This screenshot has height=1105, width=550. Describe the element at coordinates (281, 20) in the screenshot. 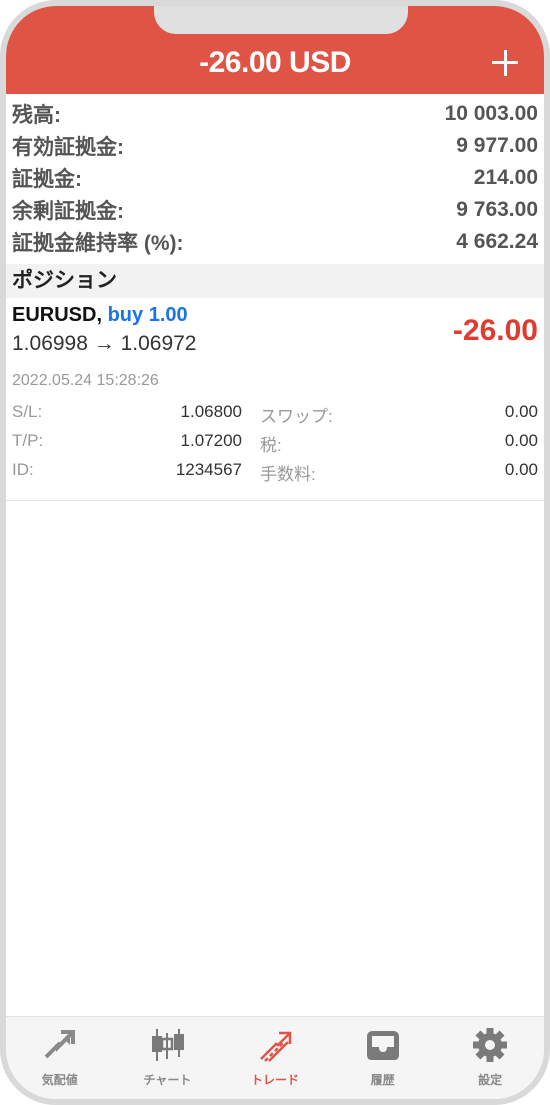

I see `device-notch` at that location.